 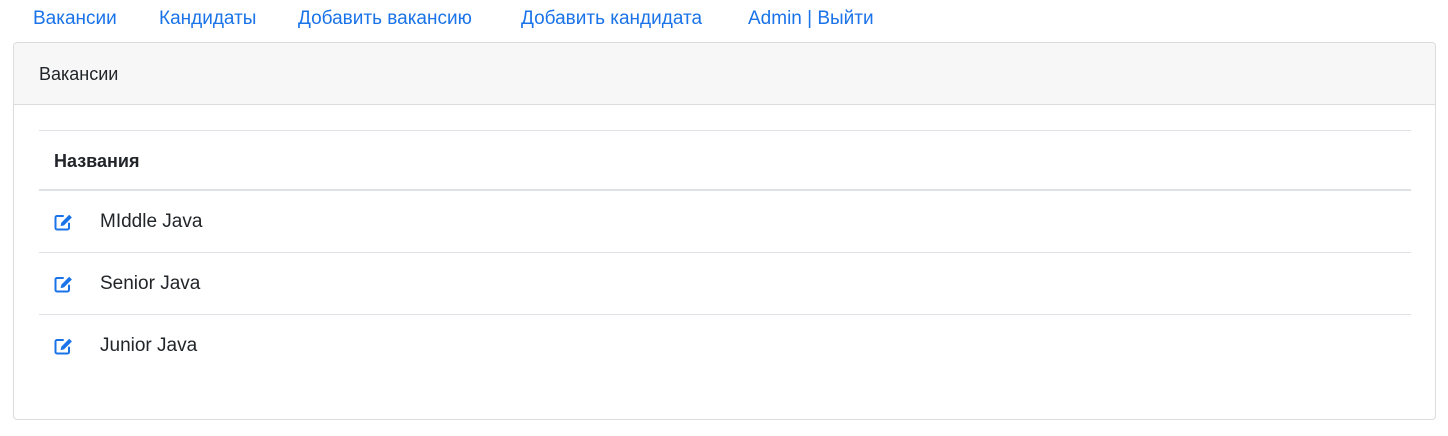 What do you see at coordinates (725, 160) in the screenshot?
I see `table-header: Названия` at bounding box center [725, 160].